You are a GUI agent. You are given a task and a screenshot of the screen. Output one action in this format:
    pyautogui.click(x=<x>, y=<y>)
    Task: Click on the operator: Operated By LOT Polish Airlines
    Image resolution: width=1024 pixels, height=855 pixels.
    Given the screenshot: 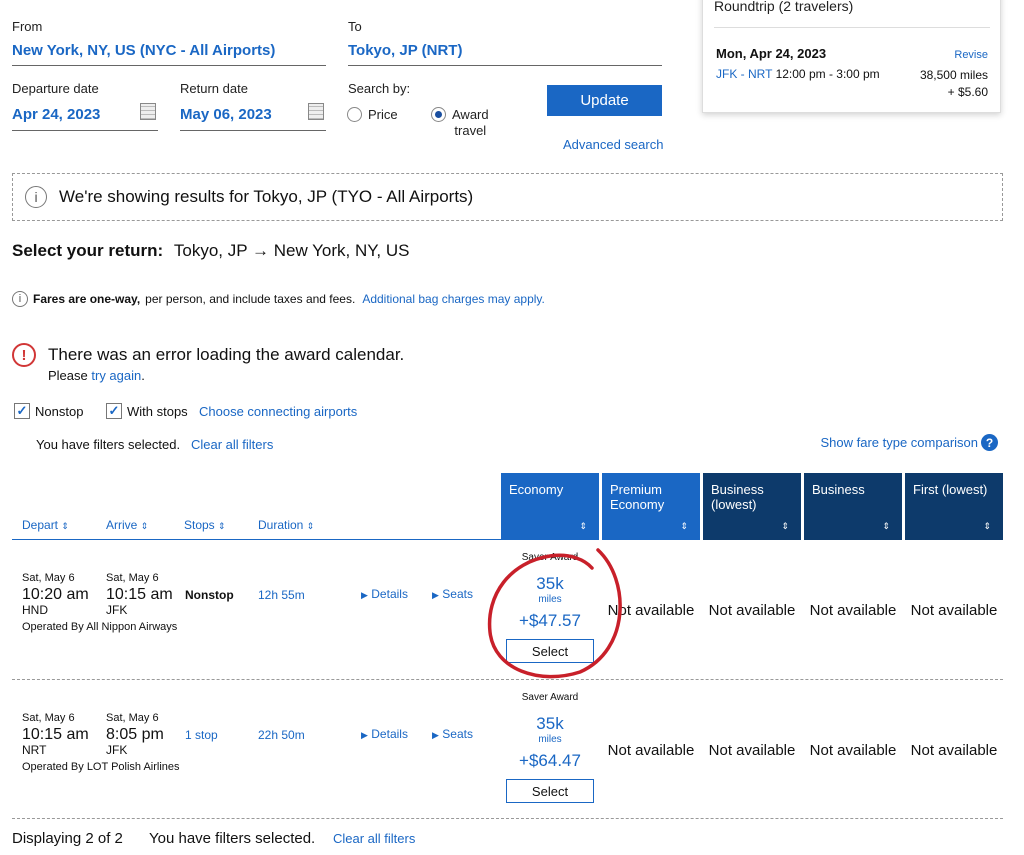 What is the action you would take?
    pyautogui.click(x=101, y=767)
    